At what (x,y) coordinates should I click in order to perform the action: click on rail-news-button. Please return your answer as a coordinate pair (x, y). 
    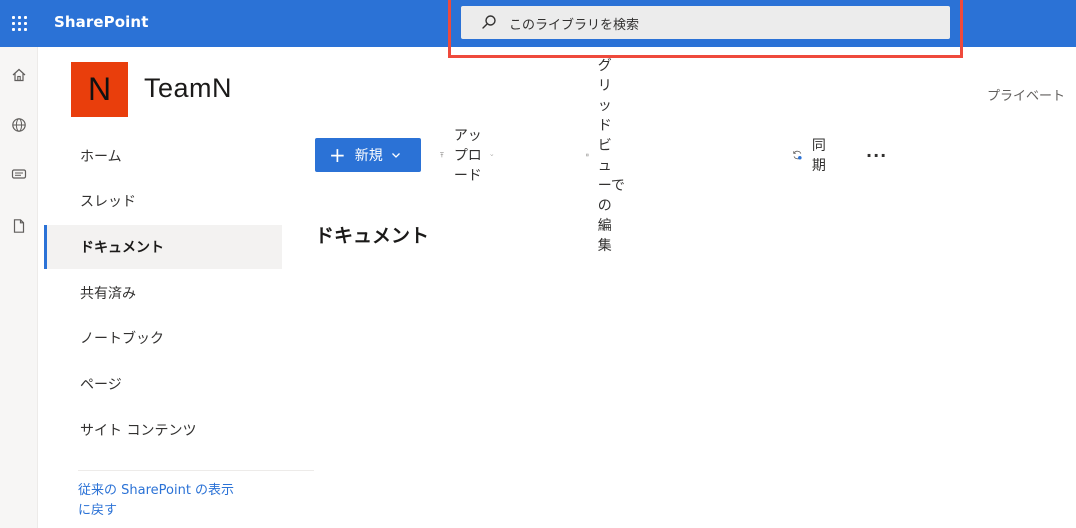
    Looking at the image, I should click on (19, 174).